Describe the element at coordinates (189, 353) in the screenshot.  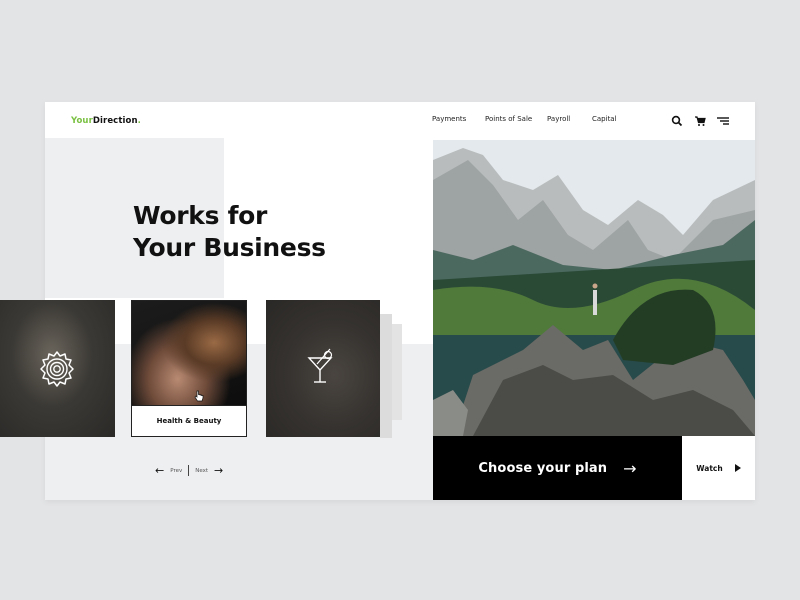
I see `health-beauty-image` at that location.